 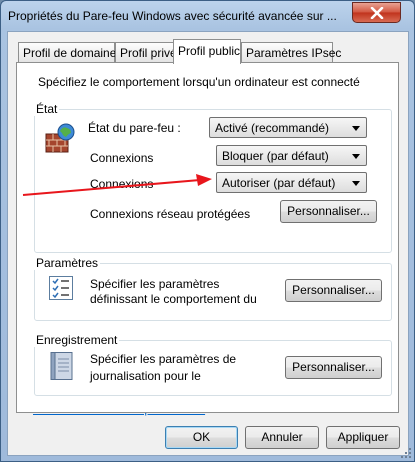 I want to click on tab-ipsec-settings: Paramètres IPsec, so click(x=291, y=52).